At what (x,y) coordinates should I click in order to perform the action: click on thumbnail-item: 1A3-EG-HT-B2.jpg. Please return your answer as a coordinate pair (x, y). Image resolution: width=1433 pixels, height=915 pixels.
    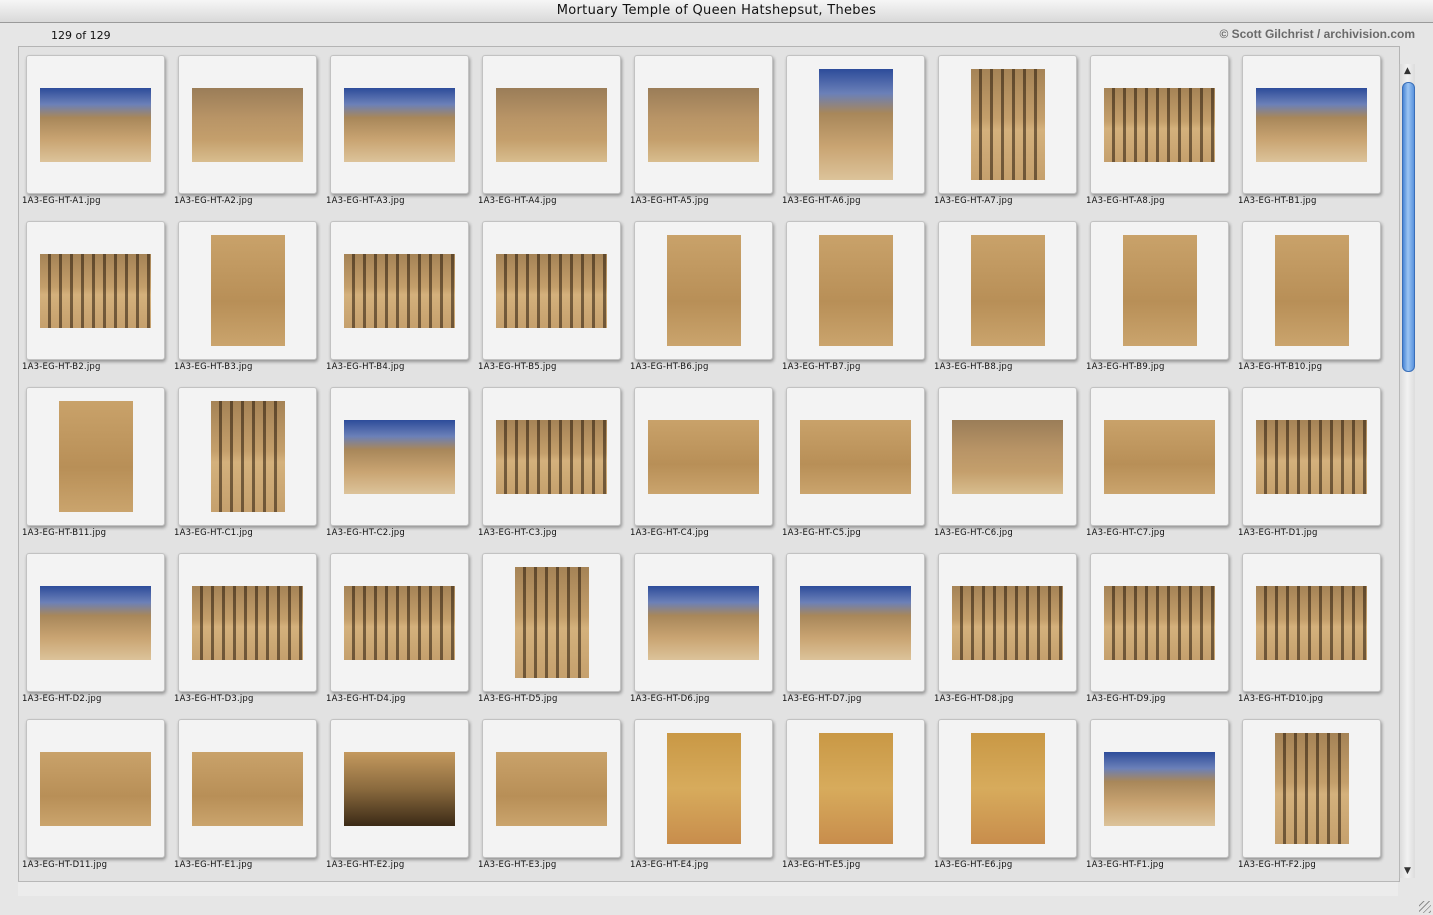
    Looking at the image, I should click on (96, 295).